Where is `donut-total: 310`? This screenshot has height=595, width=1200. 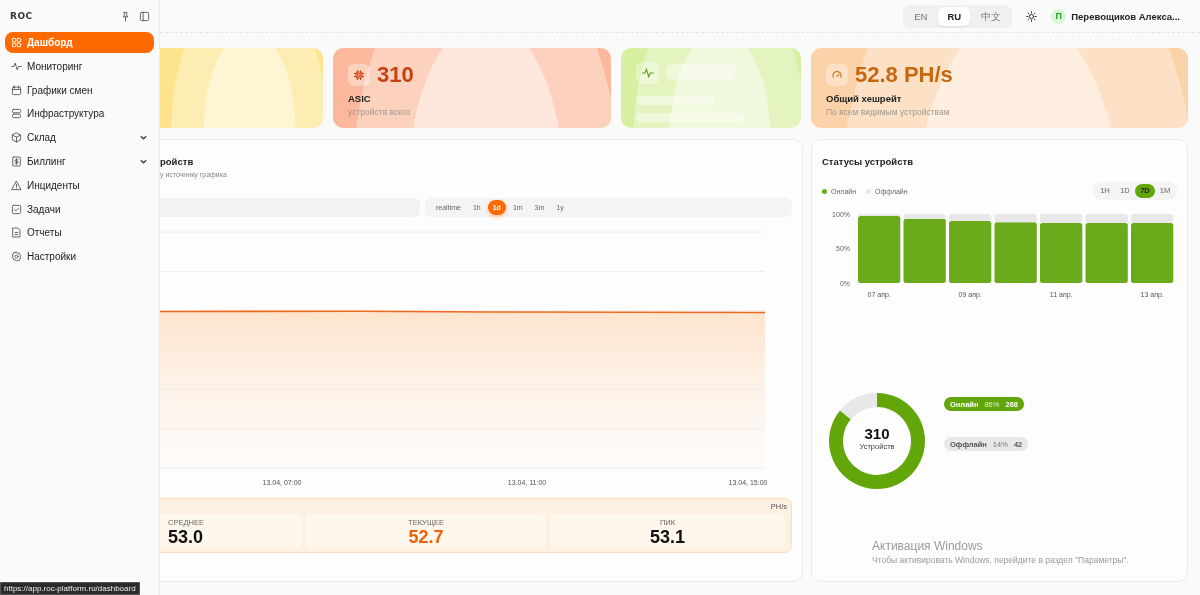 donut-total: 310 is located at coordinates (877, 433).